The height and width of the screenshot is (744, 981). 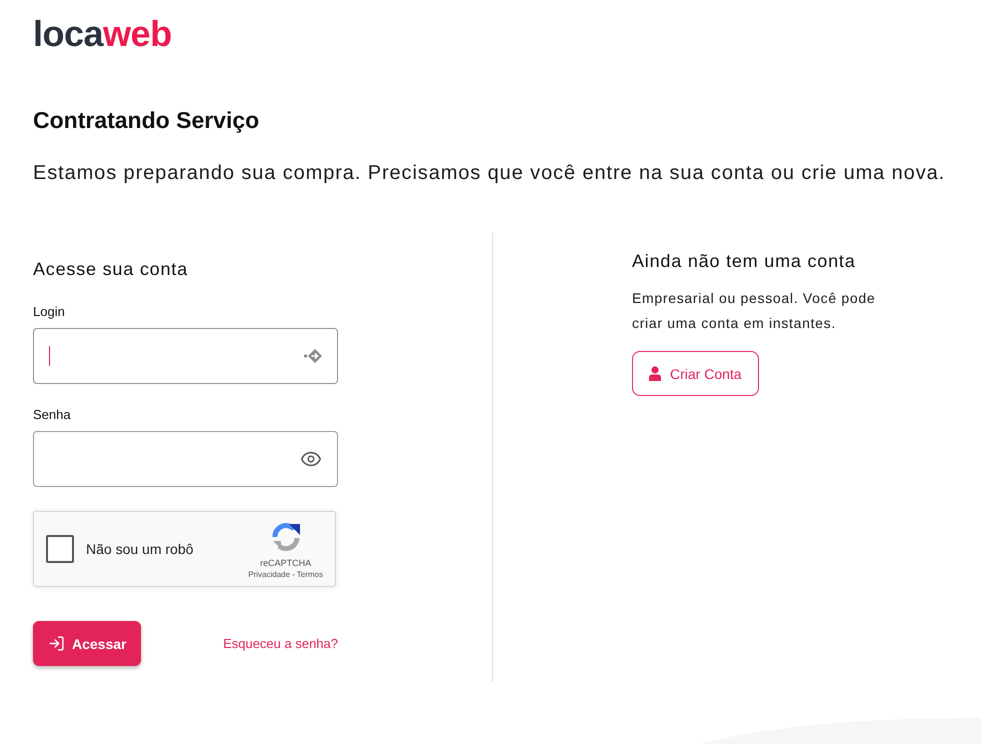 I want to click on page-subtitle: Estamos preparando sua compra. Precisamos que você entre na sua conta ou crie uma nova., so click(x=489, y=173).